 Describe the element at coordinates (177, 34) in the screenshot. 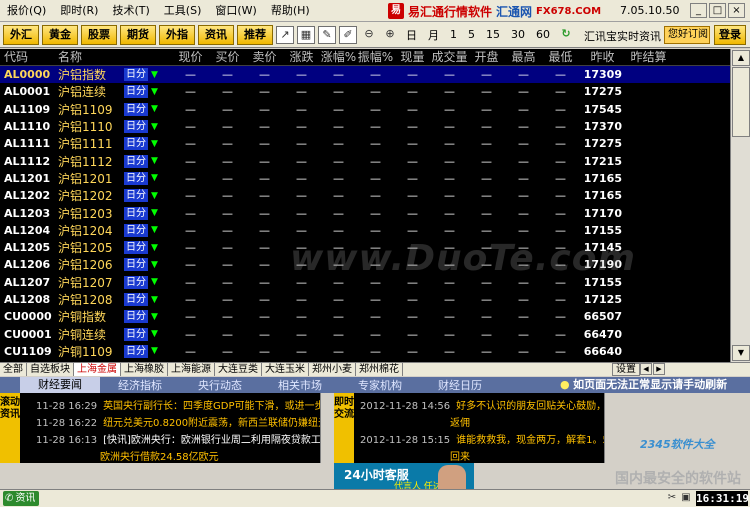

I see `foreign-index-button: 外指` at that location.